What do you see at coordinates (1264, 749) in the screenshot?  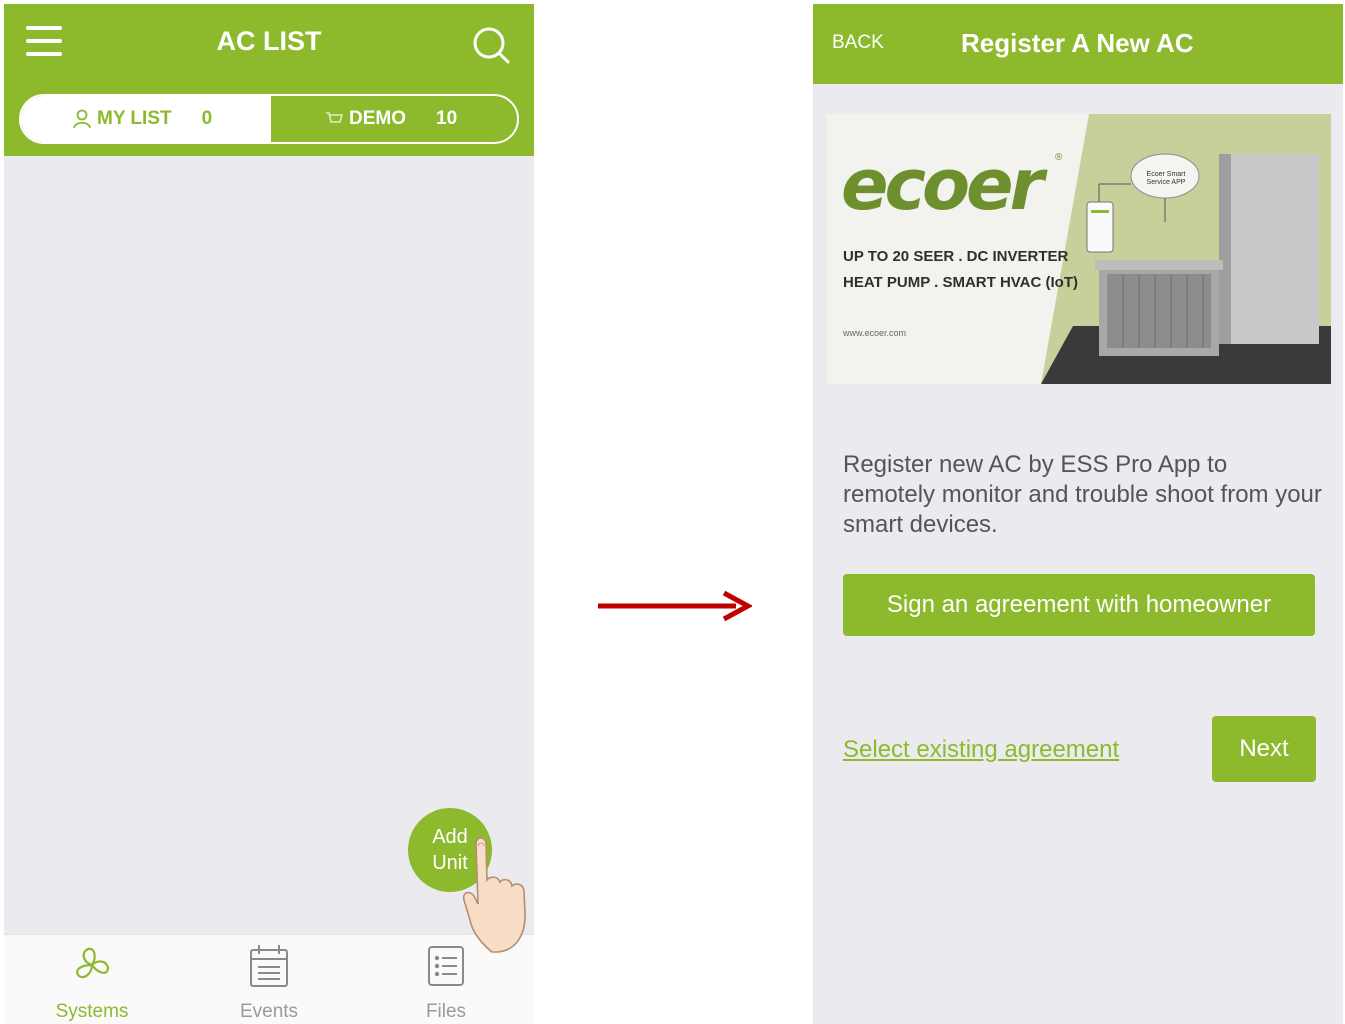 I see `next-button: Next` at bounding box center [1264, 749].